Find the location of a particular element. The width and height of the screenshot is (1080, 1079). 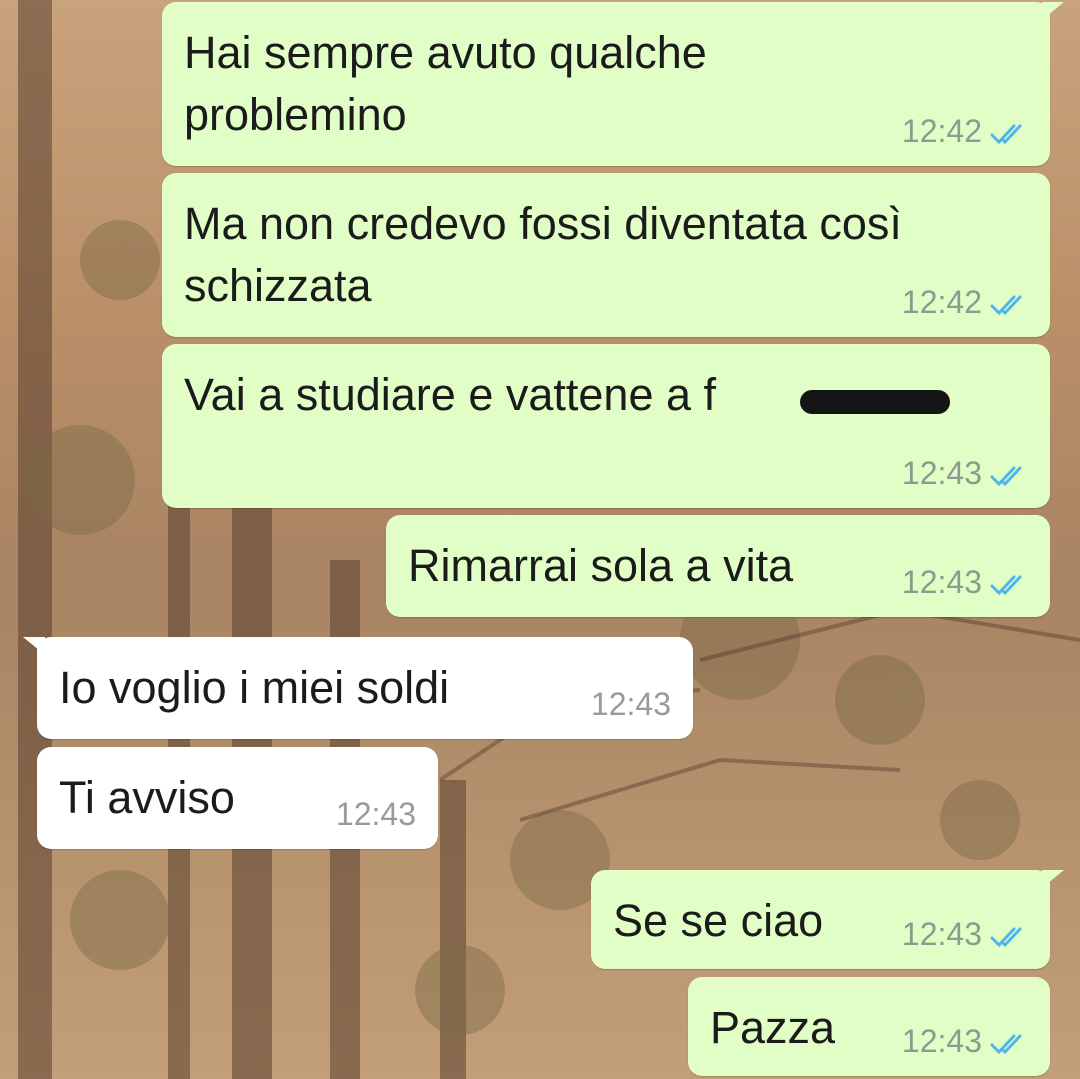

message-text: Se se ciao is located at coordinates (718, 921).